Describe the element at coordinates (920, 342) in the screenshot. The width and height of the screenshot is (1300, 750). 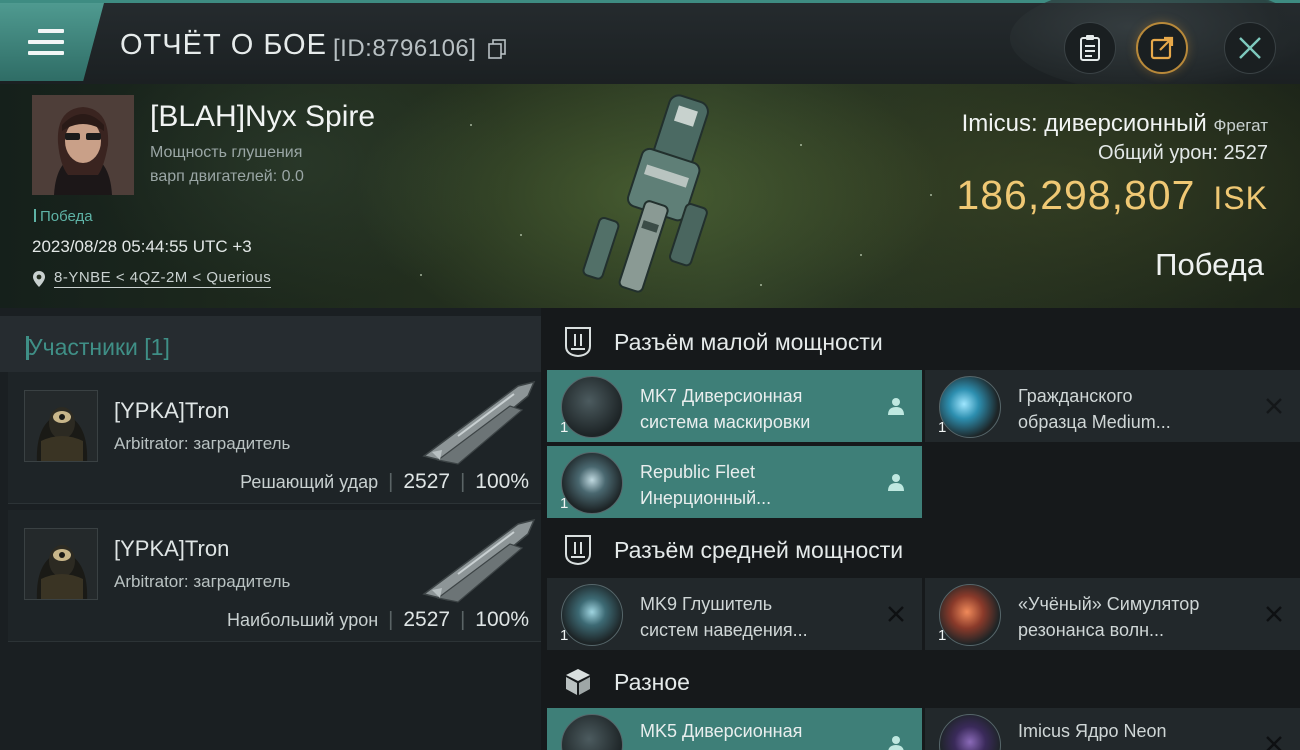
I see `low-slot-header: Разъём малой мощности` at that location.